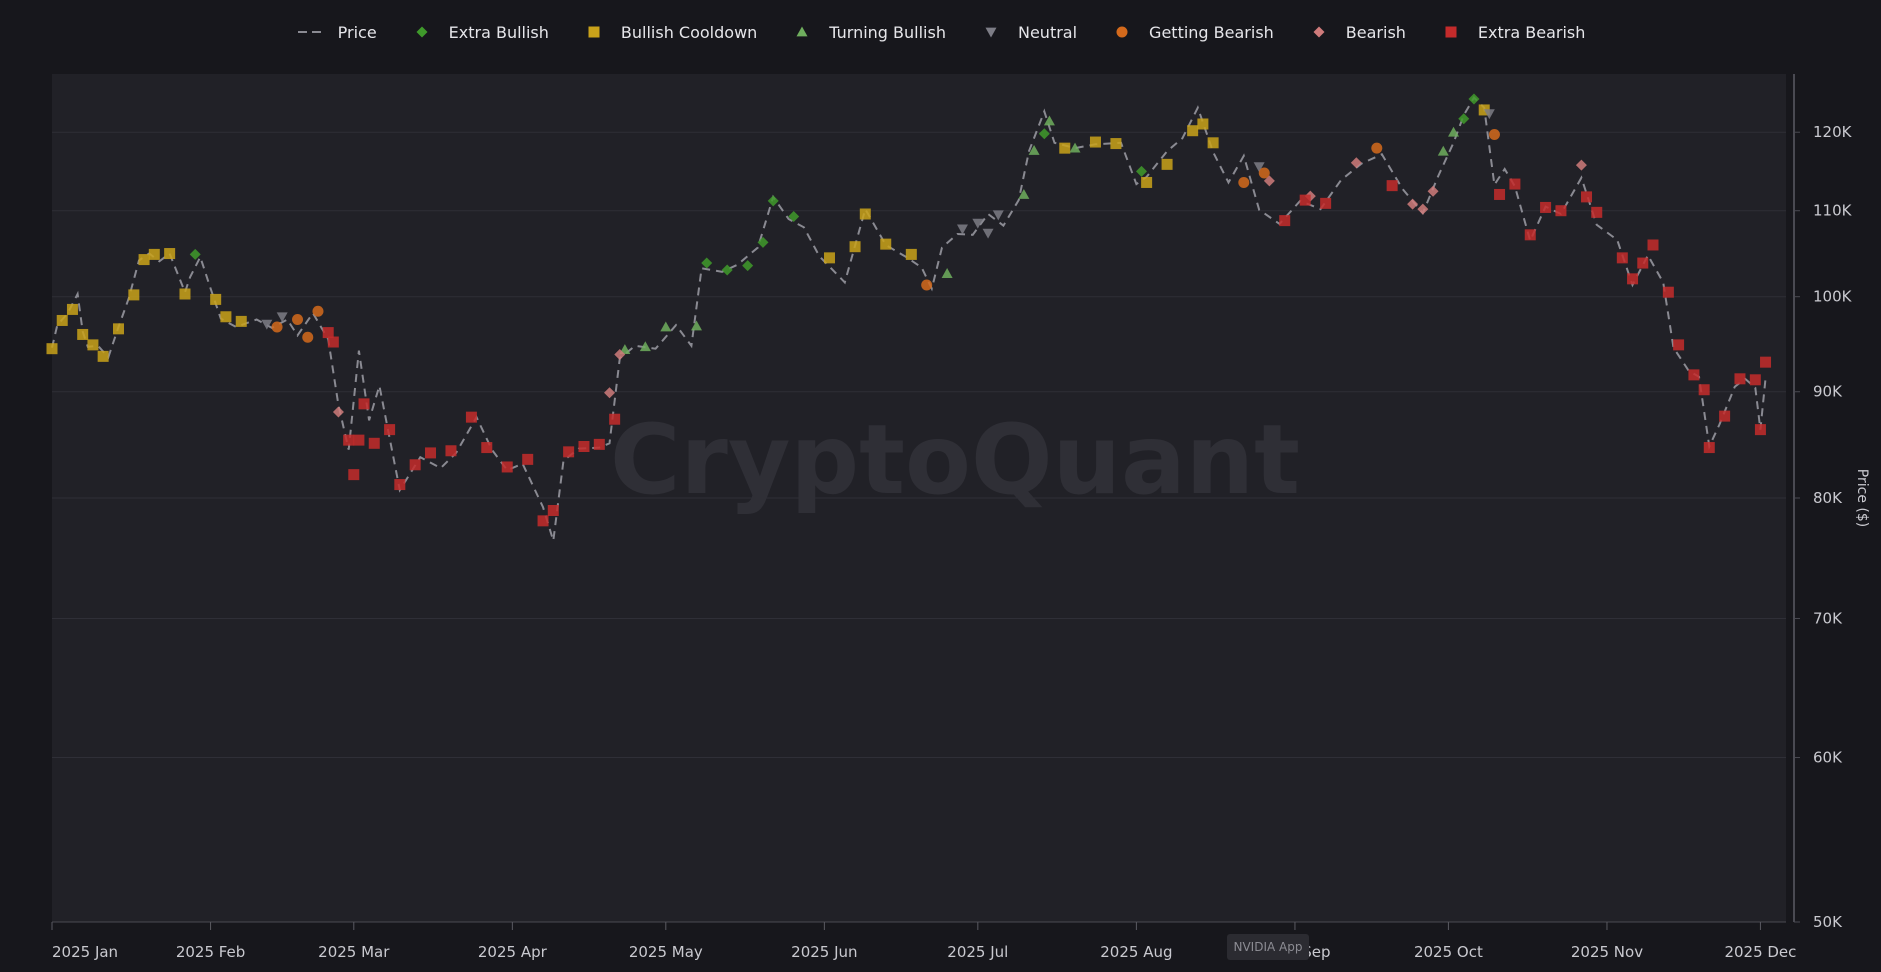  I want to click on x-tick-label: 2025 Jun, so click(824, 952).